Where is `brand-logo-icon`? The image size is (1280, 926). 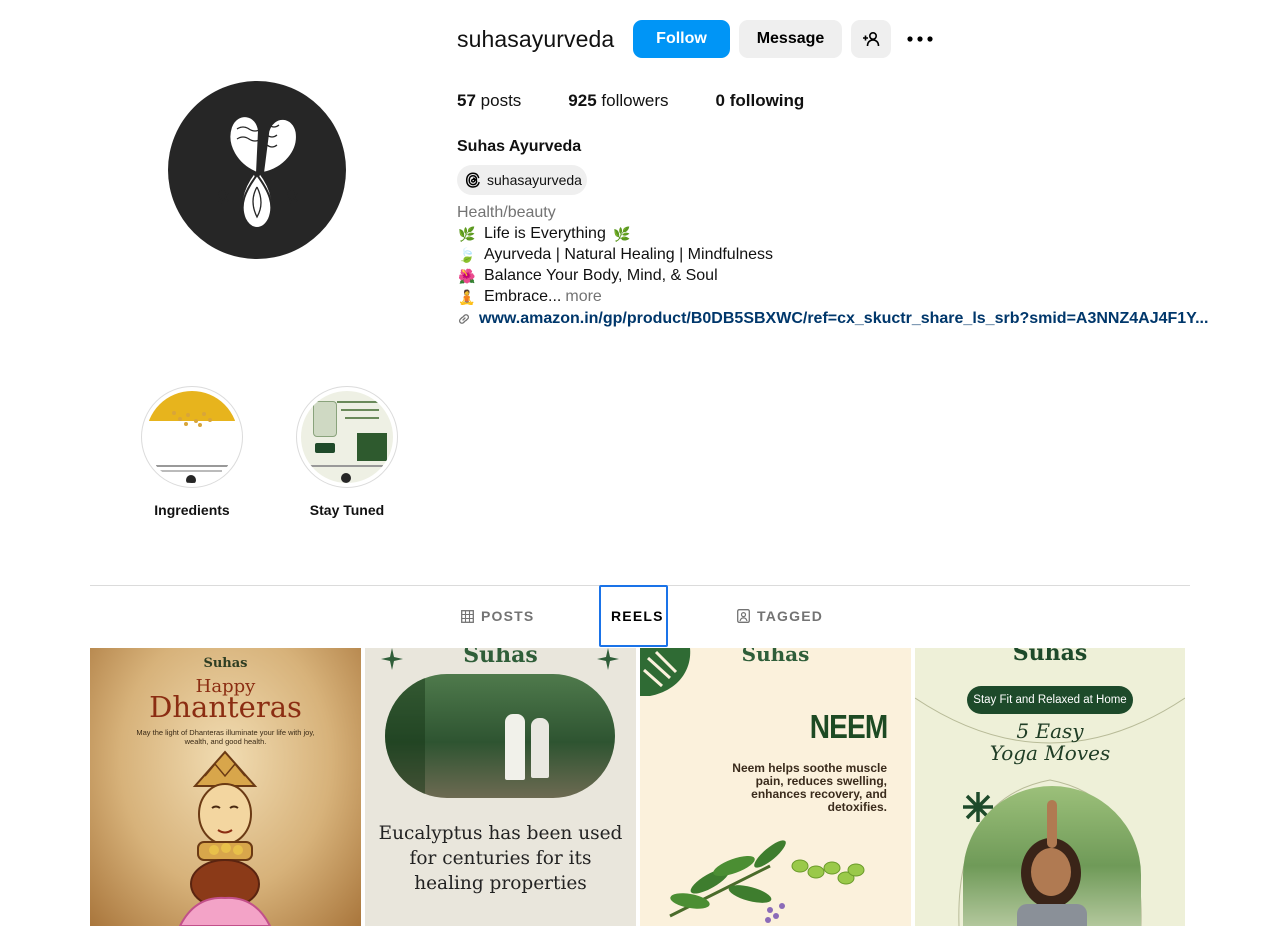 brand-logo-icon is located at coordinates (257, 172).